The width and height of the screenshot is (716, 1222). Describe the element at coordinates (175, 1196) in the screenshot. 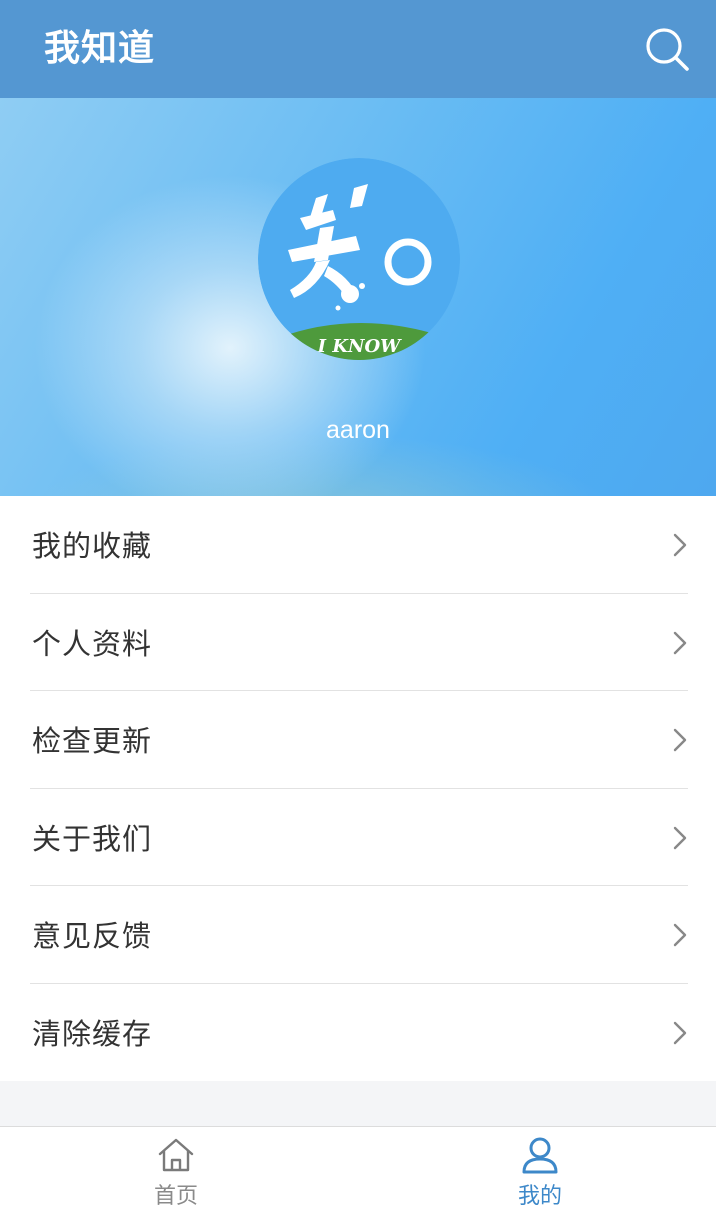

I see `tab-label: 首页` at that location.